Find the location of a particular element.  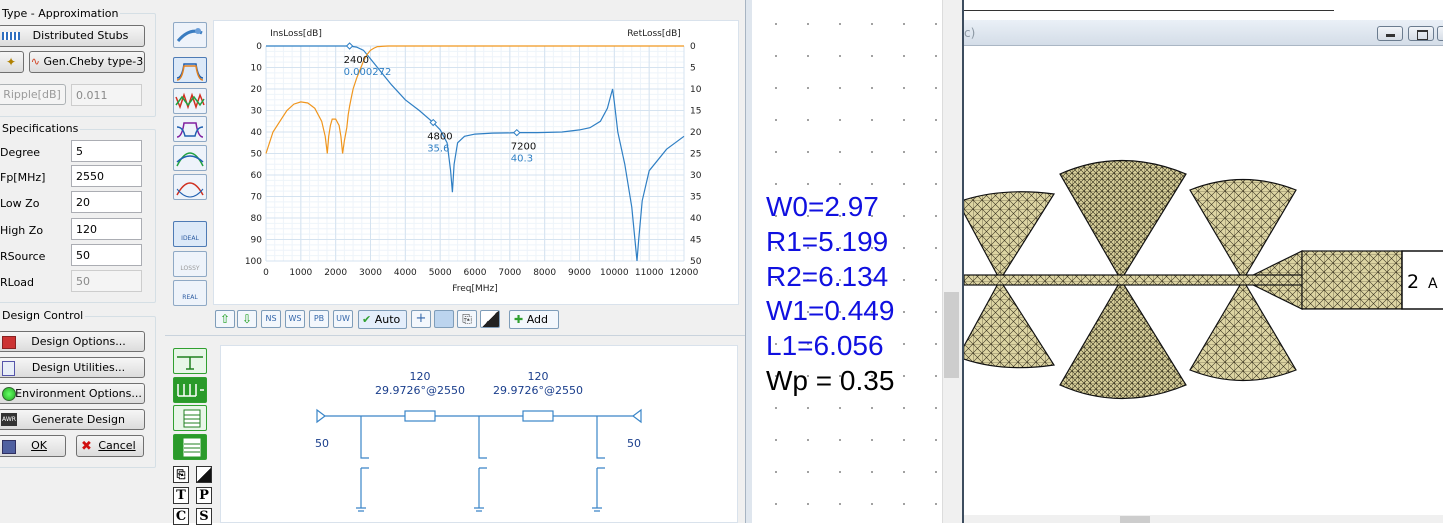

y-tick-label-right: 0 is located at coordinates (693, 47).